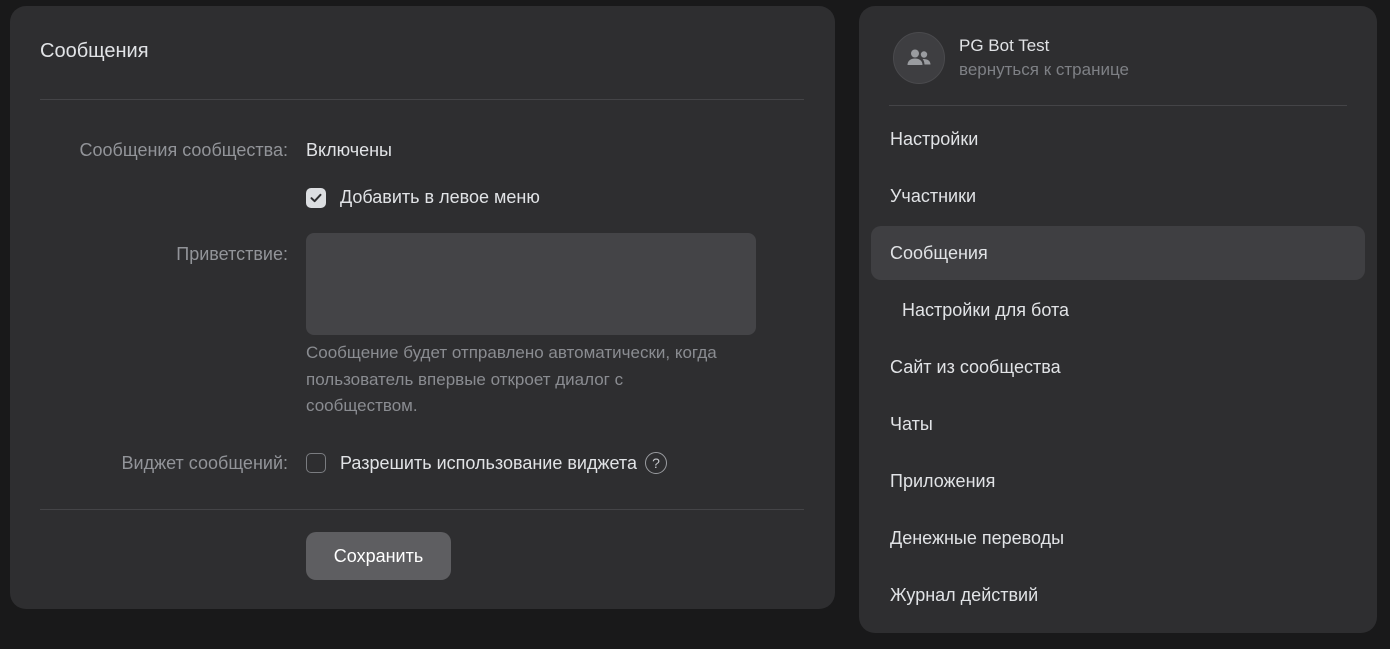 This screenshot has height=649, width=1390. Describe the element at coordinates (1118, 196) in the screenshot. I see `sidebar-item-members: Участники` at that location.